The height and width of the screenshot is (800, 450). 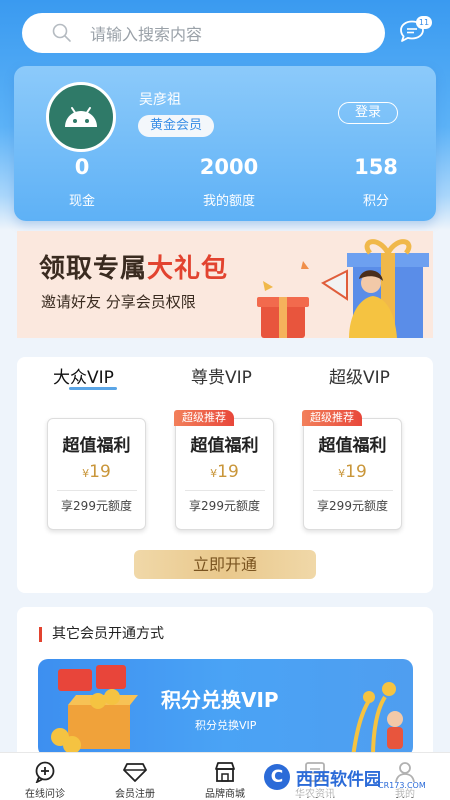 I want to click on active-tab-indicator, so click(x=93, y=388).